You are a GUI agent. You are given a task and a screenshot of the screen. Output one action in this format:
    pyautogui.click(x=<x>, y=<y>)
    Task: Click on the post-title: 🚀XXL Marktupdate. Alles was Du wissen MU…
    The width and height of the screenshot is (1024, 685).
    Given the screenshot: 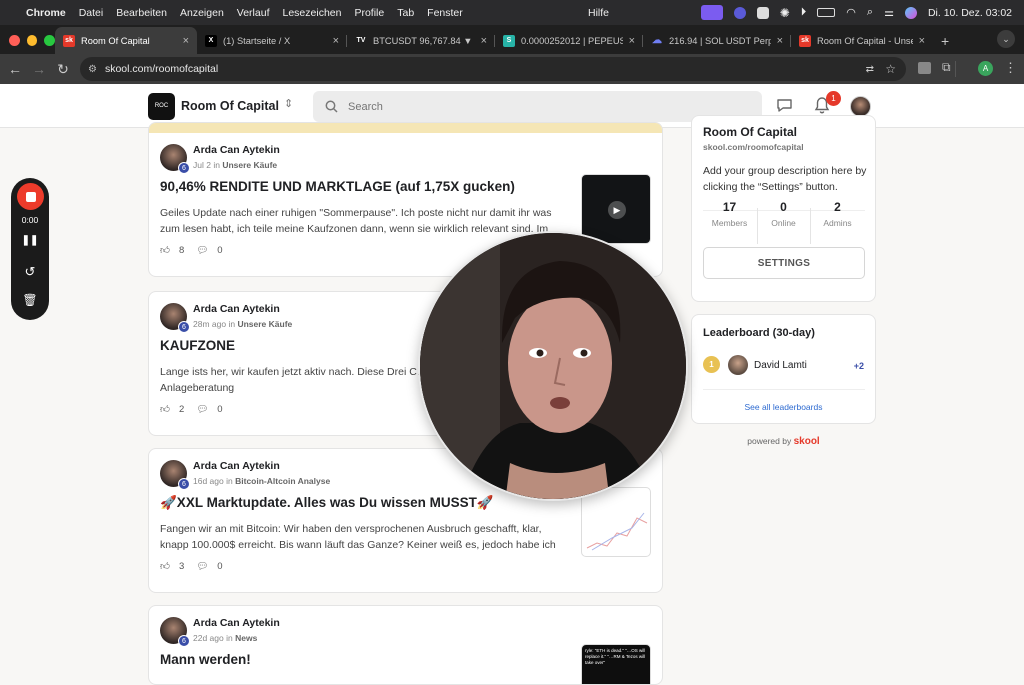 What is the action you would take?
    pyautogui.click(x=327, y=503)
    